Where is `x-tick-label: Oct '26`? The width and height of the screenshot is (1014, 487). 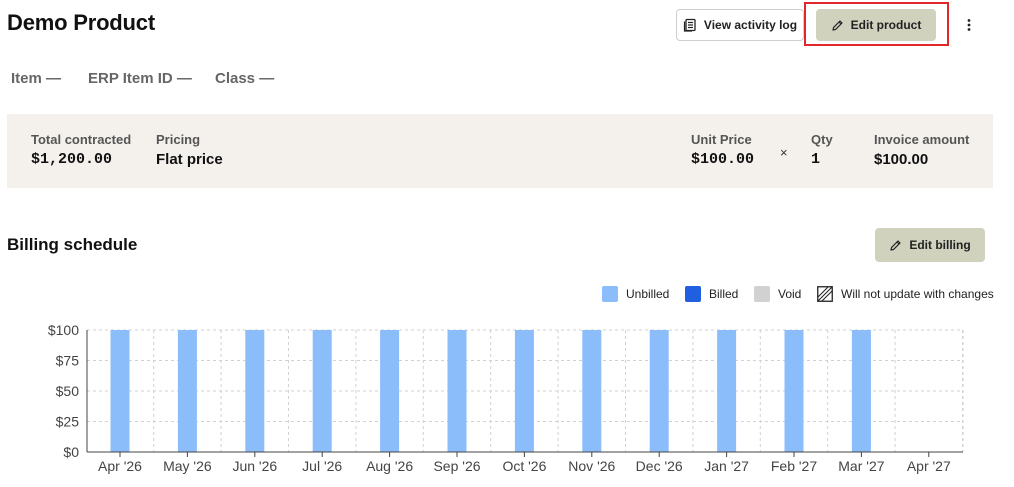
x-tick-label: Oct '26 is located at coordinates (524, 466).